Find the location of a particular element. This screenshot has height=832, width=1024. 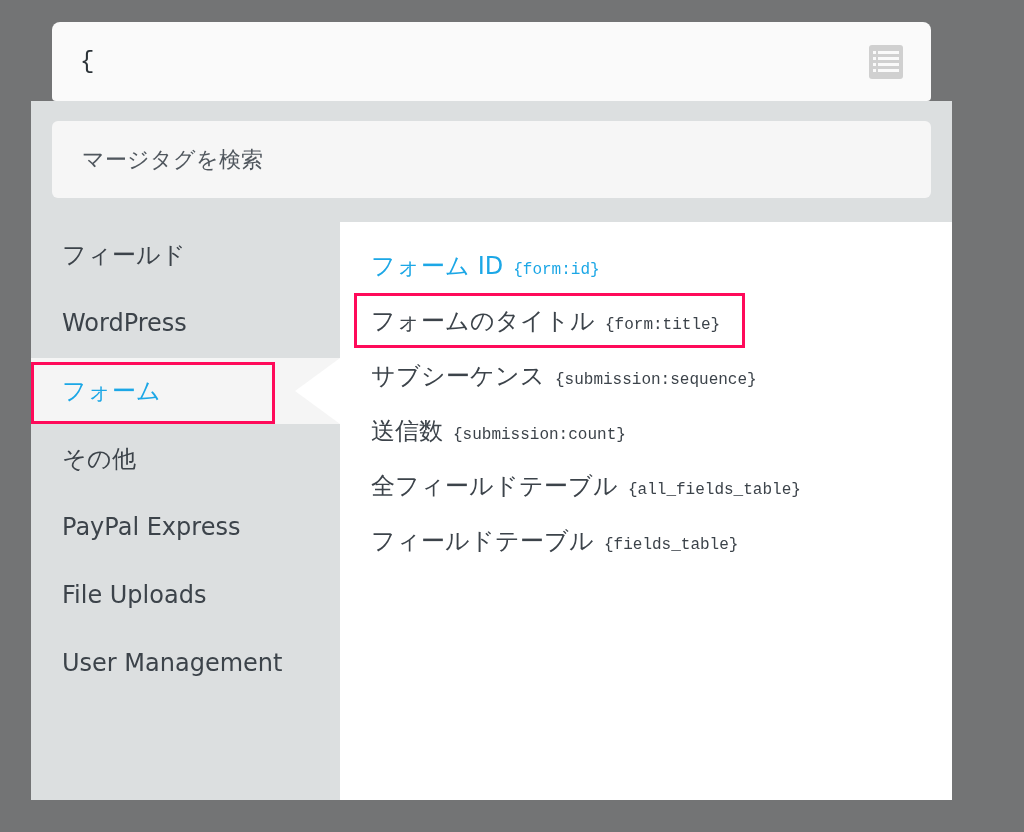

merge-tag-item: フォームのタイトル {form:title} is located at coordinates (546, 320).